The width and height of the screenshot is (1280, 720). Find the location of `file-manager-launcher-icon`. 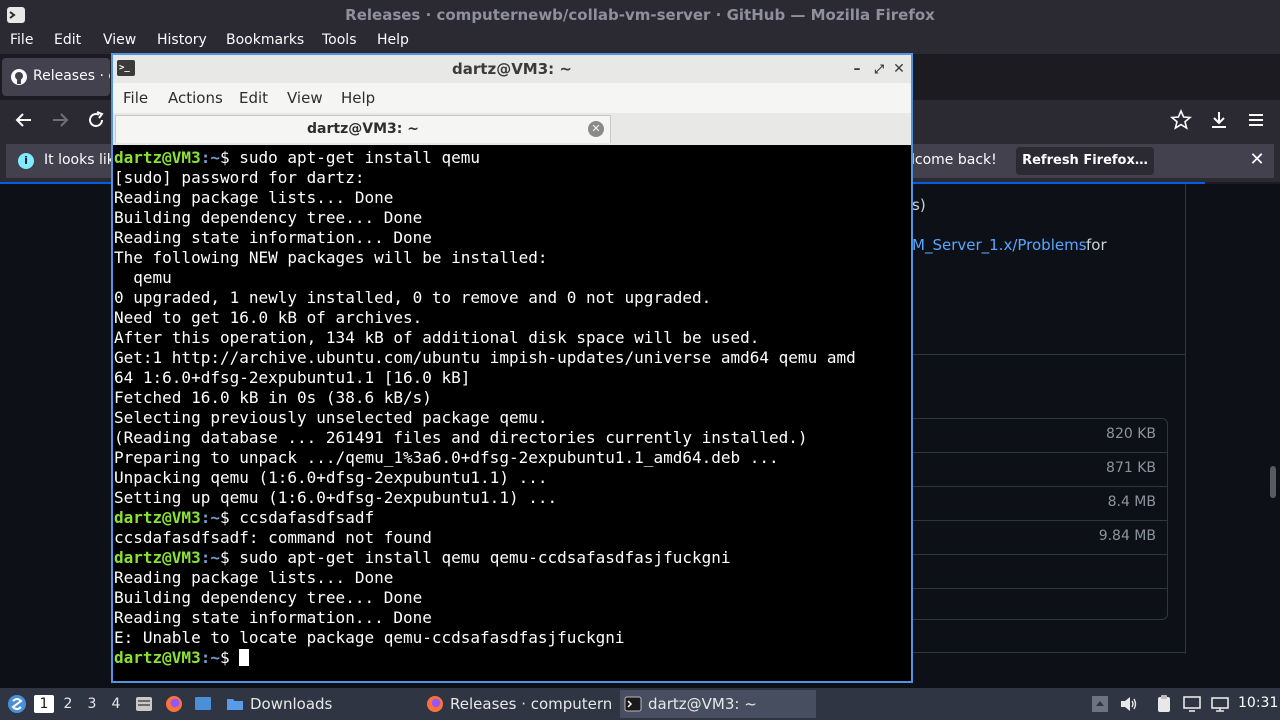

file-manager-launcher-icon is located at coordinates (144, 704).